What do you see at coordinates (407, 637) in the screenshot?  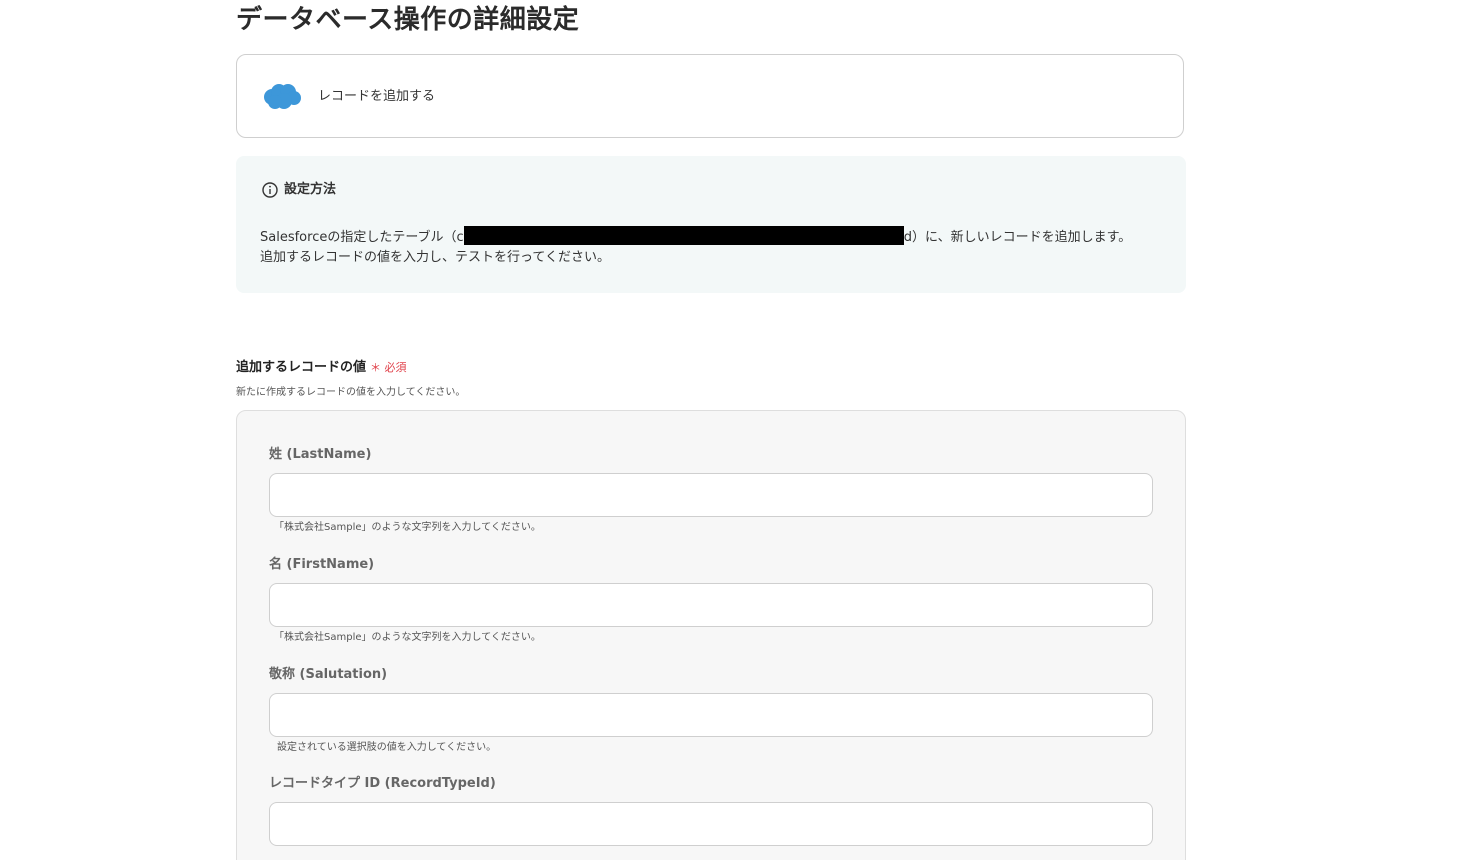 I see `field-hint-firstname: 「株式会社Sample」のような文字列を入力してください。` at bounding box center [407, 637].